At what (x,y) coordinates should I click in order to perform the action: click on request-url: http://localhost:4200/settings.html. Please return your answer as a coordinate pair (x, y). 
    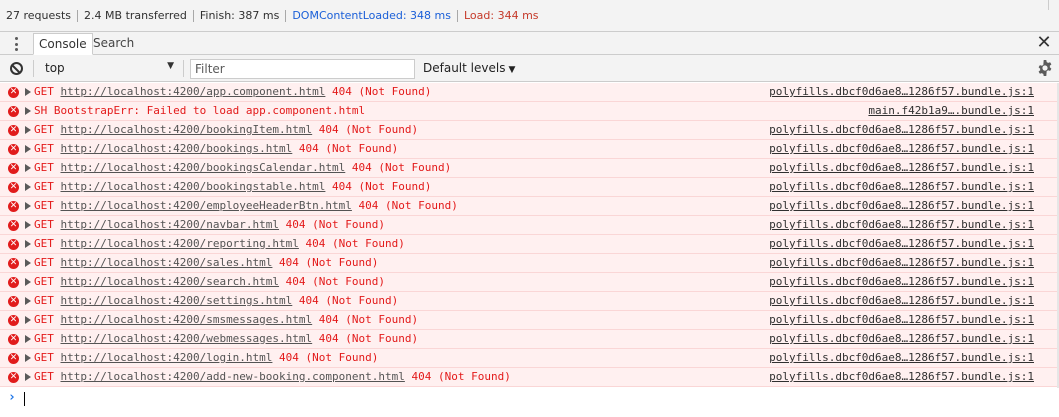
    Looking at the image, I should click on (177, 300).